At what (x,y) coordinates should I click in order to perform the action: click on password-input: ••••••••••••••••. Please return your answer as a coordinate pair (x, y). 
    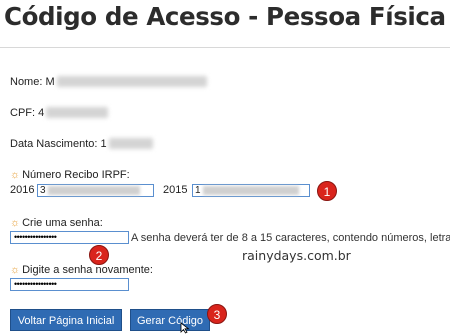
    Looking at the image, I should click on (69, 237).